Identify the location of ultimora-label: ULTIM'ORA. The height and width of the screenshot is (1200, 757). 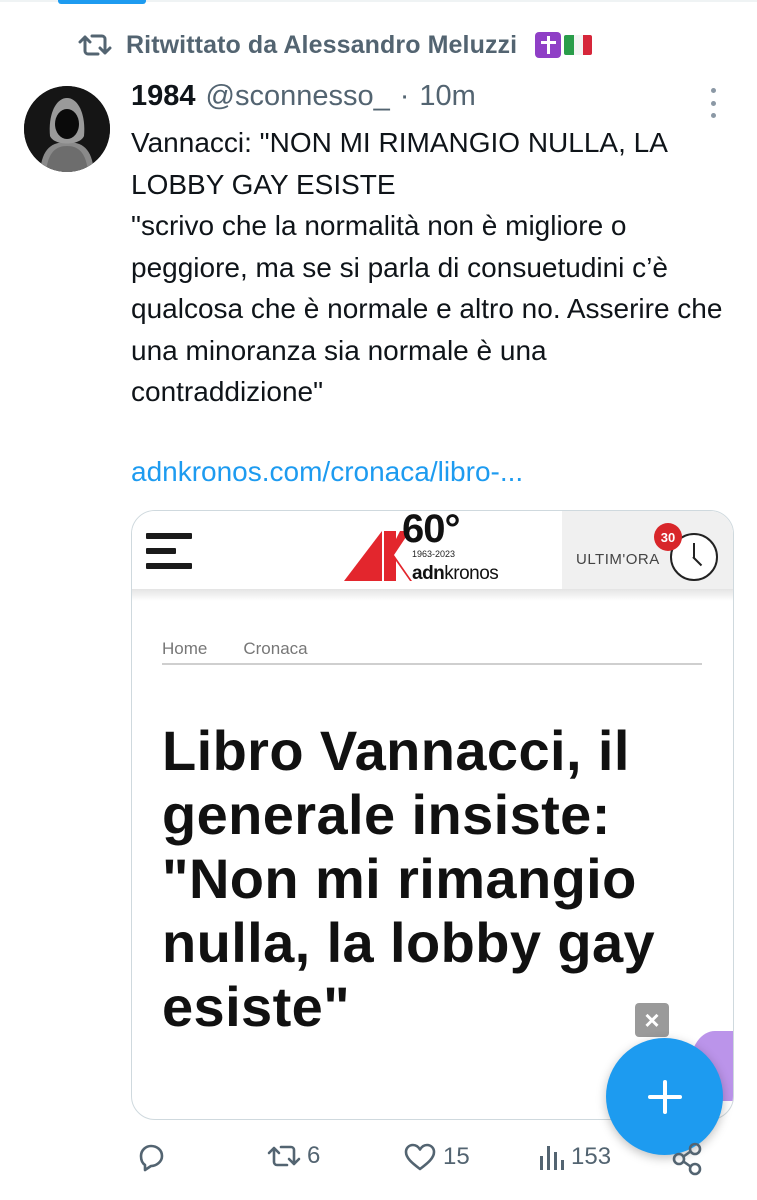
(618, 559).